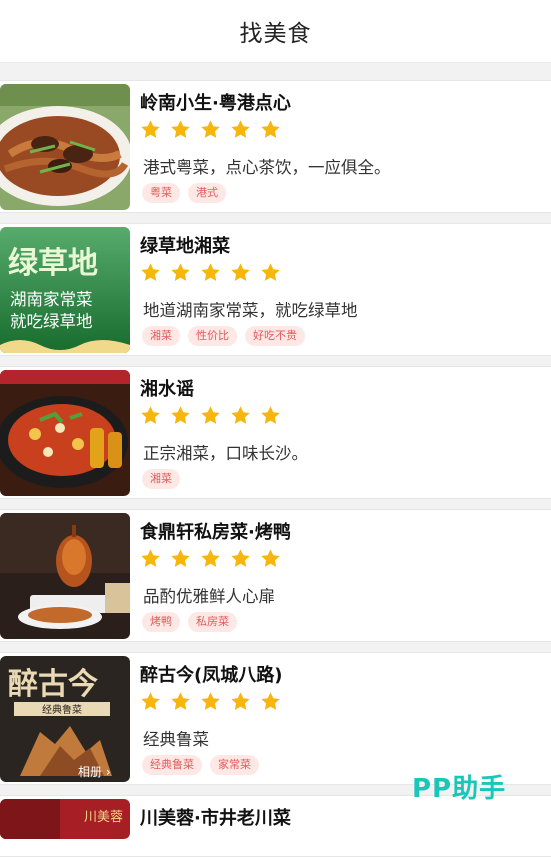 This screenshot has height=857, width=551. Describe the element at coordinates (212, 622) in the screenshot. I see `tag: 私房菜` at that location.